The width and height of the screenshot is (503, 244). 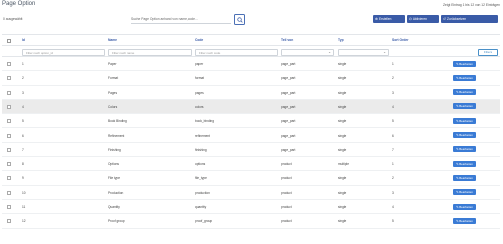 What do you see at coordinates (239, 19) in the screenshot?
I see `search-button` at bounding box center [239, 19].